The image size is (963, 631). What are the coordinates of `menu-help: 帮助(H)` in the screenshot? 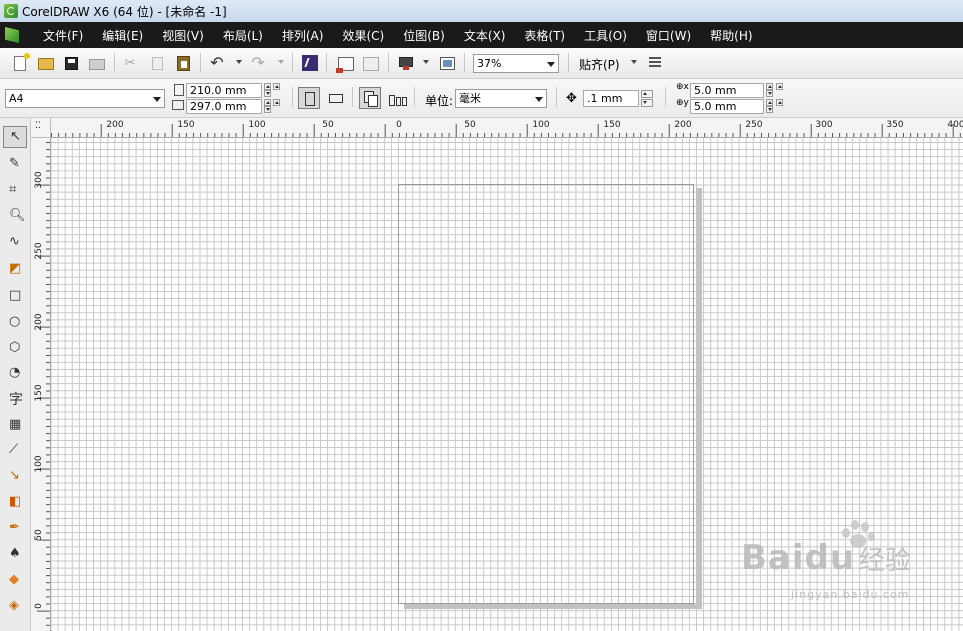 It's located at (731, 35).